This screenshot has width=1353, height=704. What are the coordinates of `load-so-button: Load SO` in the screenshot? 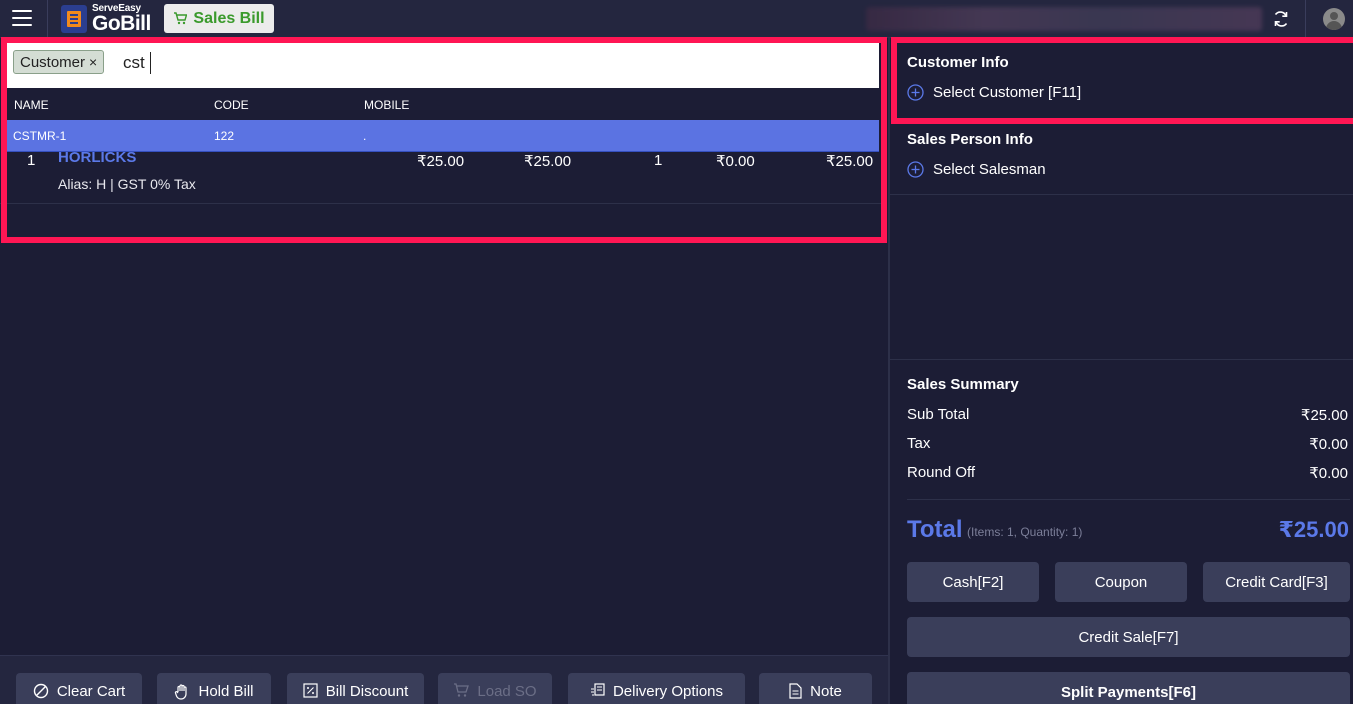 It's located at (495, 688).